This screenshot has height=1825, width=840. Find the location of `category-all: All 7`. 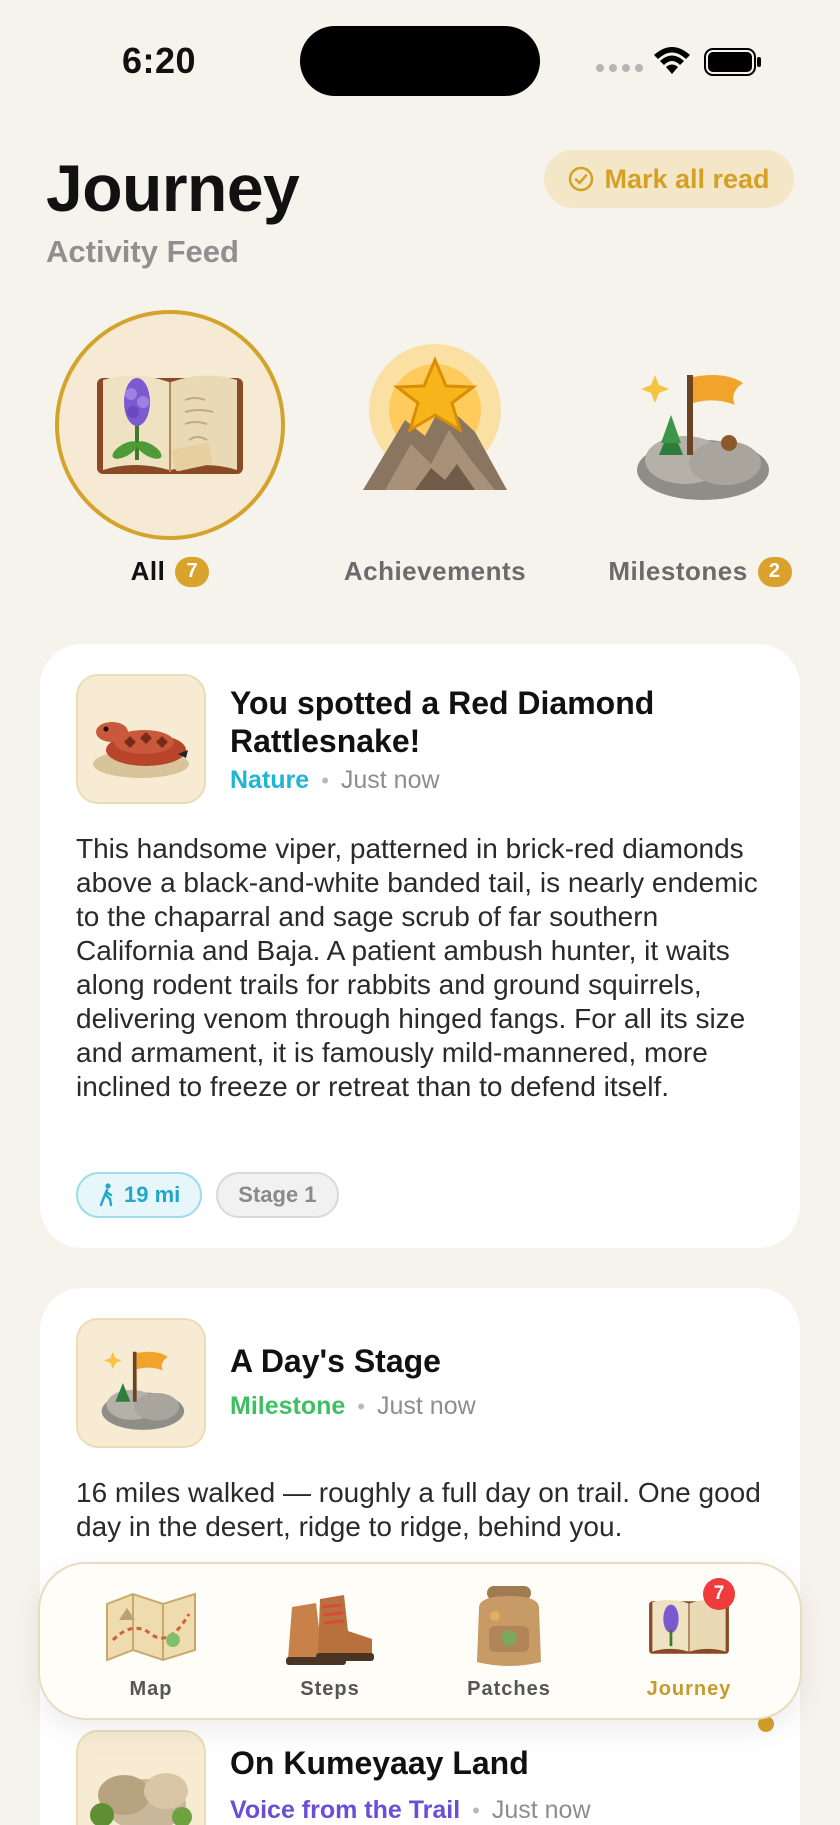

category-all: All 7 is located at coordinates (170, 448).